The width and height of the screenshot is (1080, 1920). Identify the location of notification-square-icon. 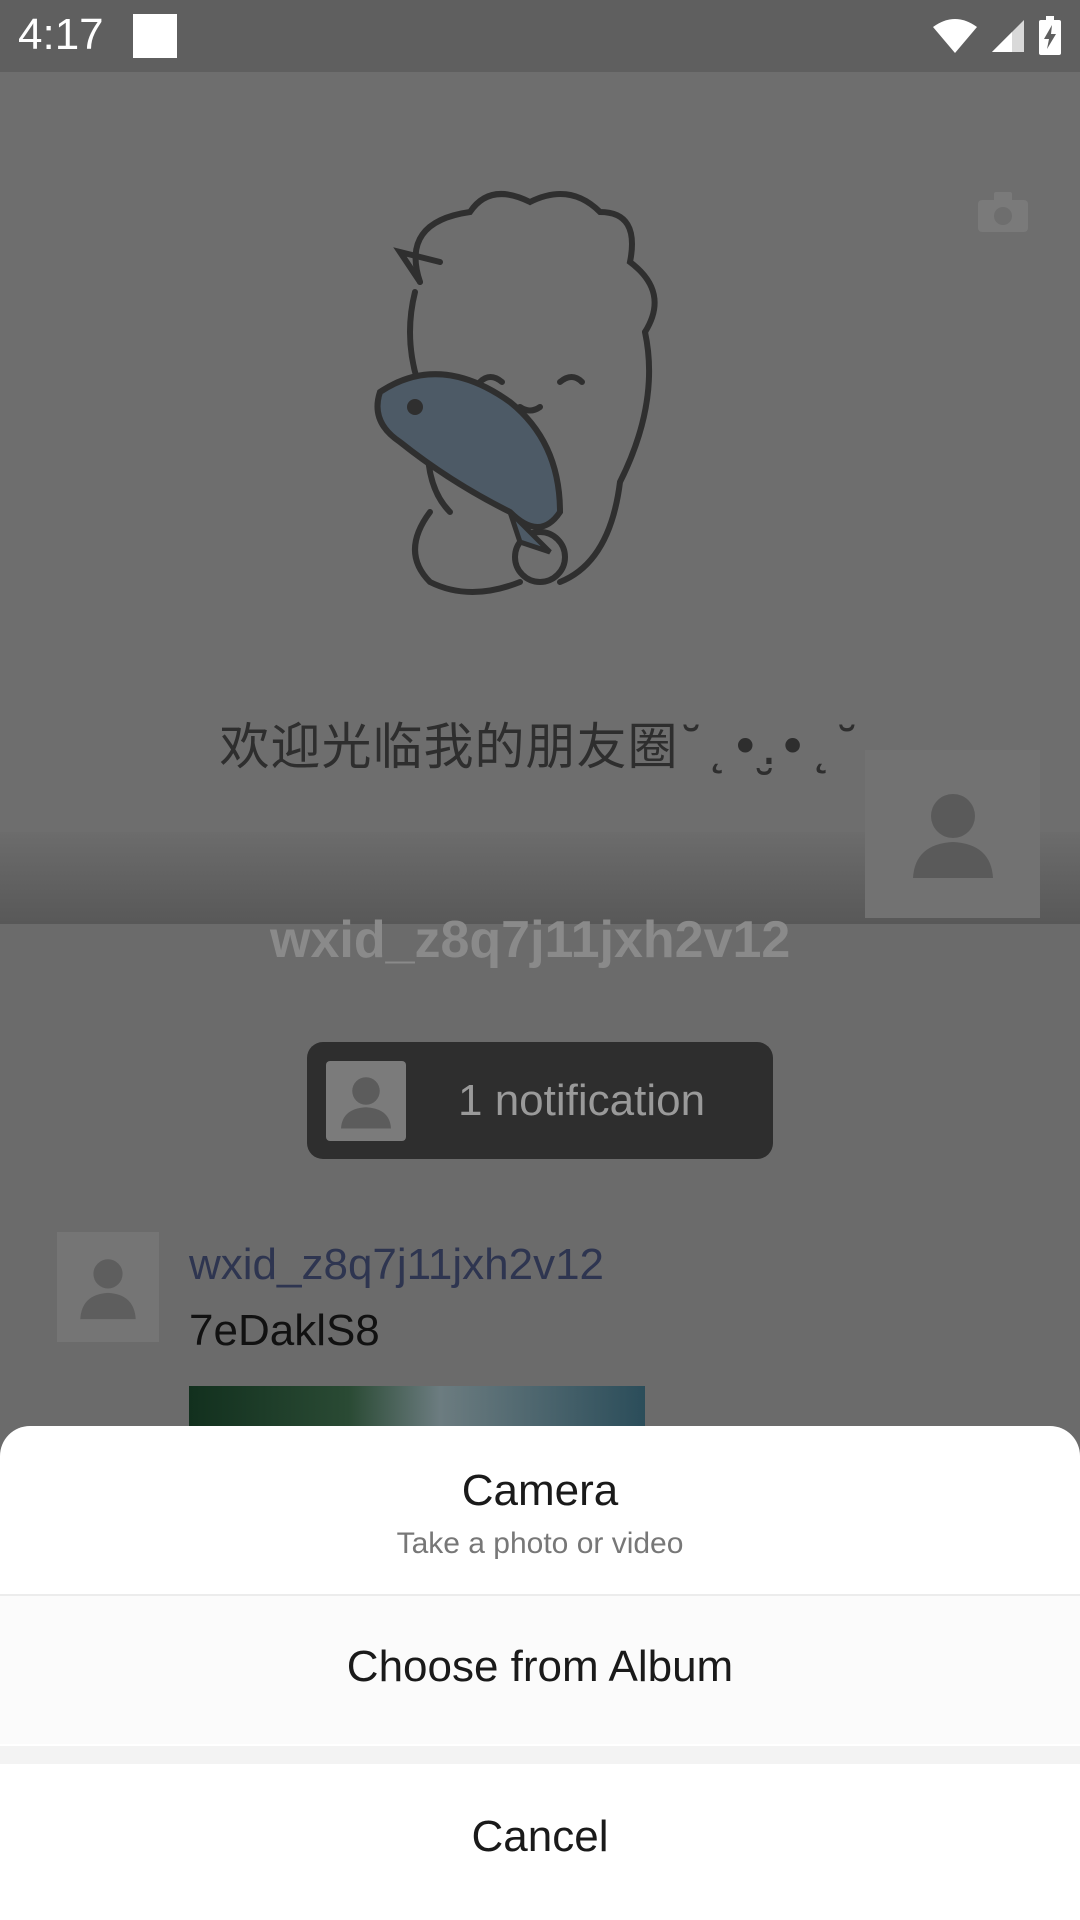
(155, 36).